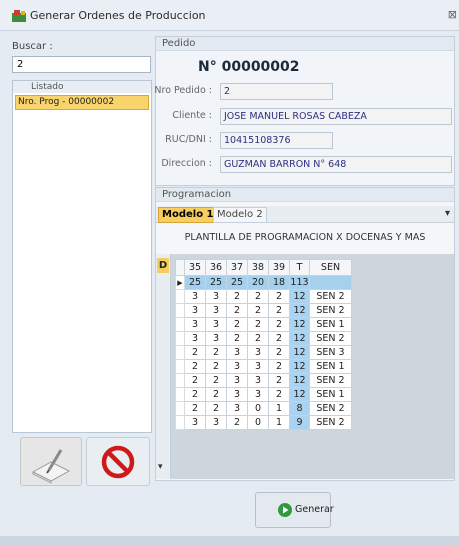 The width and height of the screenshot is (459, 546). I want to click on total-row: ▶ 25 25 25 20 18 113, so click(263, 282).